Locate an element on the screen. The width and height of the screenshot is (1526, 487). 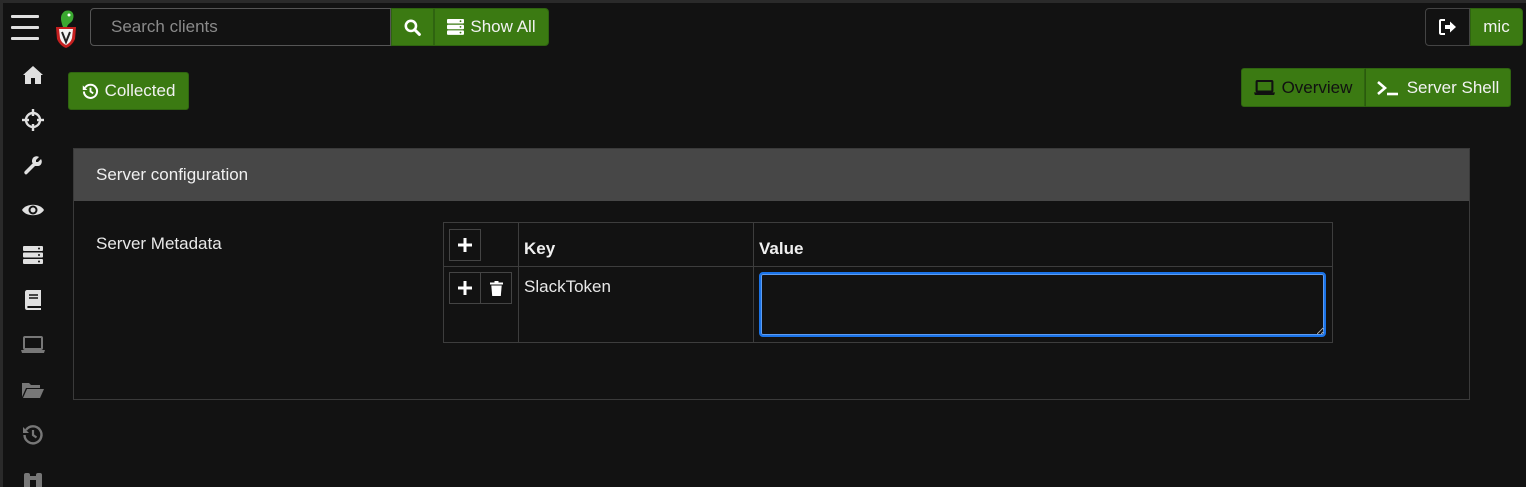
sidebar-item-events is located at coordinates (33, 210).